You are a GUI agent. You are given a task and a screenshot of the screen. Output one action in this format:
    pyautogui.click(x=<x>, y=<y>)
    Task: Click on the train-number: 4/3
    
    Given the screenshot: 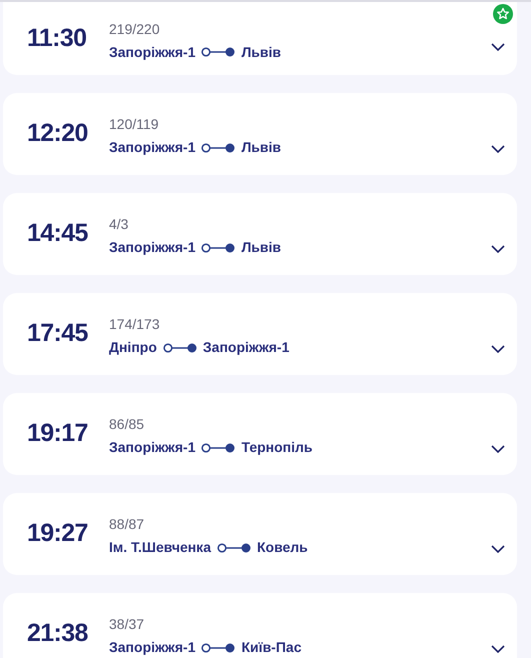 What is the action you would take?
    pyautogui.click(x=118, y=224)
    